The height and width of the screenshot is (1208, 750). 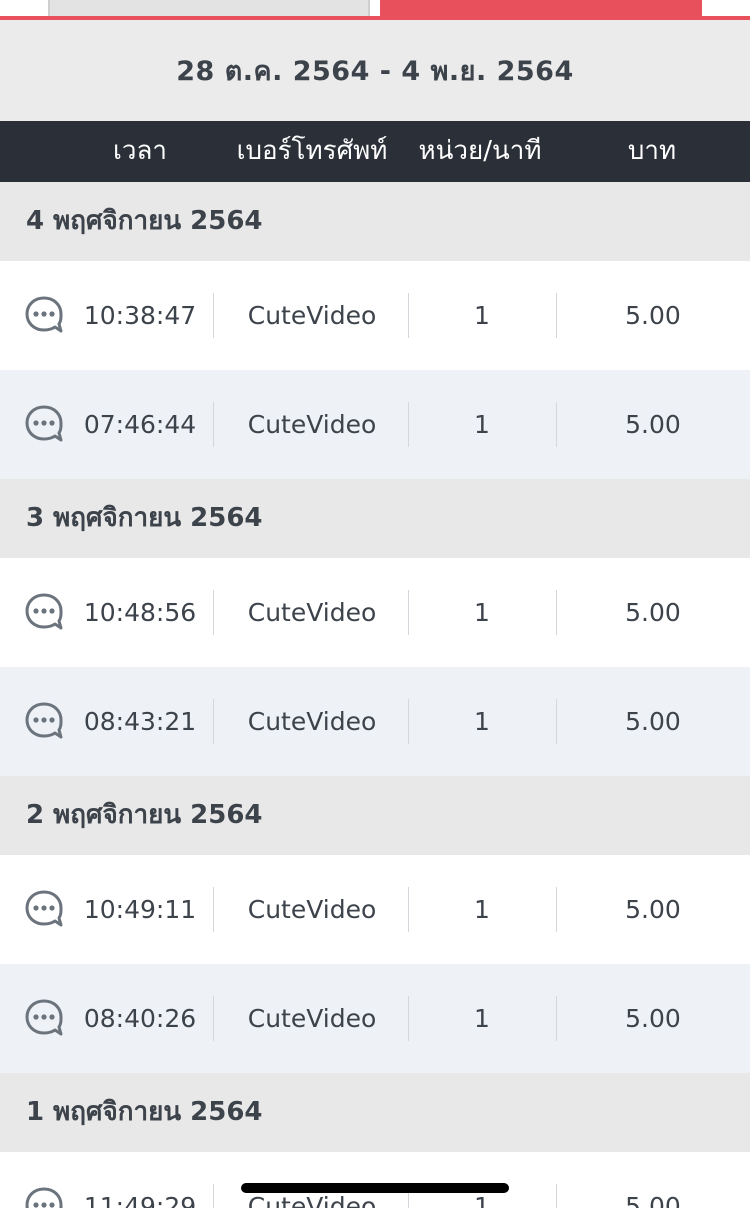 What do you see at coordinates (375, 1112) in the screenshot?
I see `day-header: 1 พฤศจิกายน 2564` at bounding box center [375, 1112].